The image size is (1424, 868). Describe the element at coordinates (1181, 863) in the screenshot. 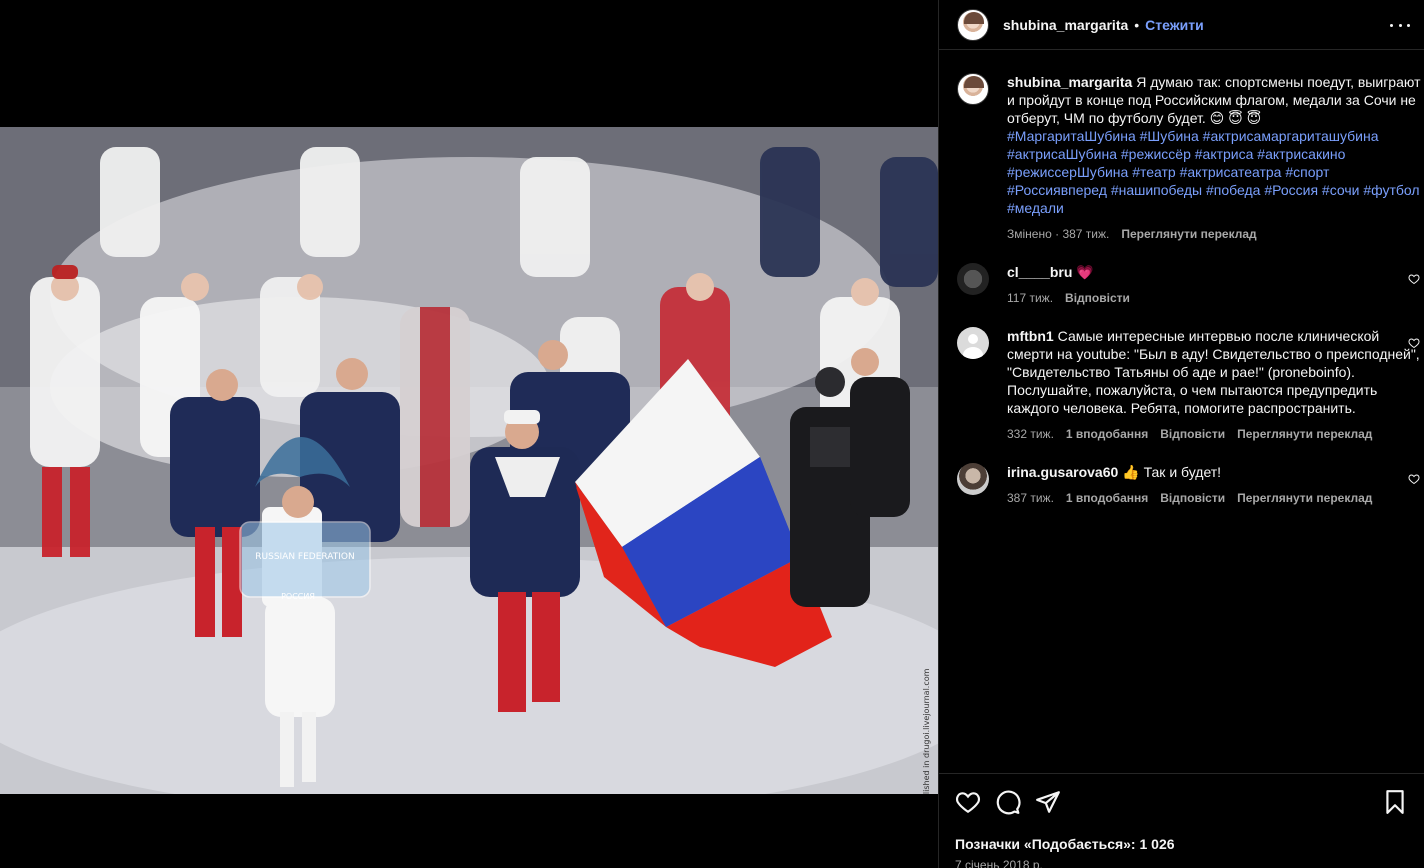

I see `post-date: 7 січень 2018 р.` at that location.